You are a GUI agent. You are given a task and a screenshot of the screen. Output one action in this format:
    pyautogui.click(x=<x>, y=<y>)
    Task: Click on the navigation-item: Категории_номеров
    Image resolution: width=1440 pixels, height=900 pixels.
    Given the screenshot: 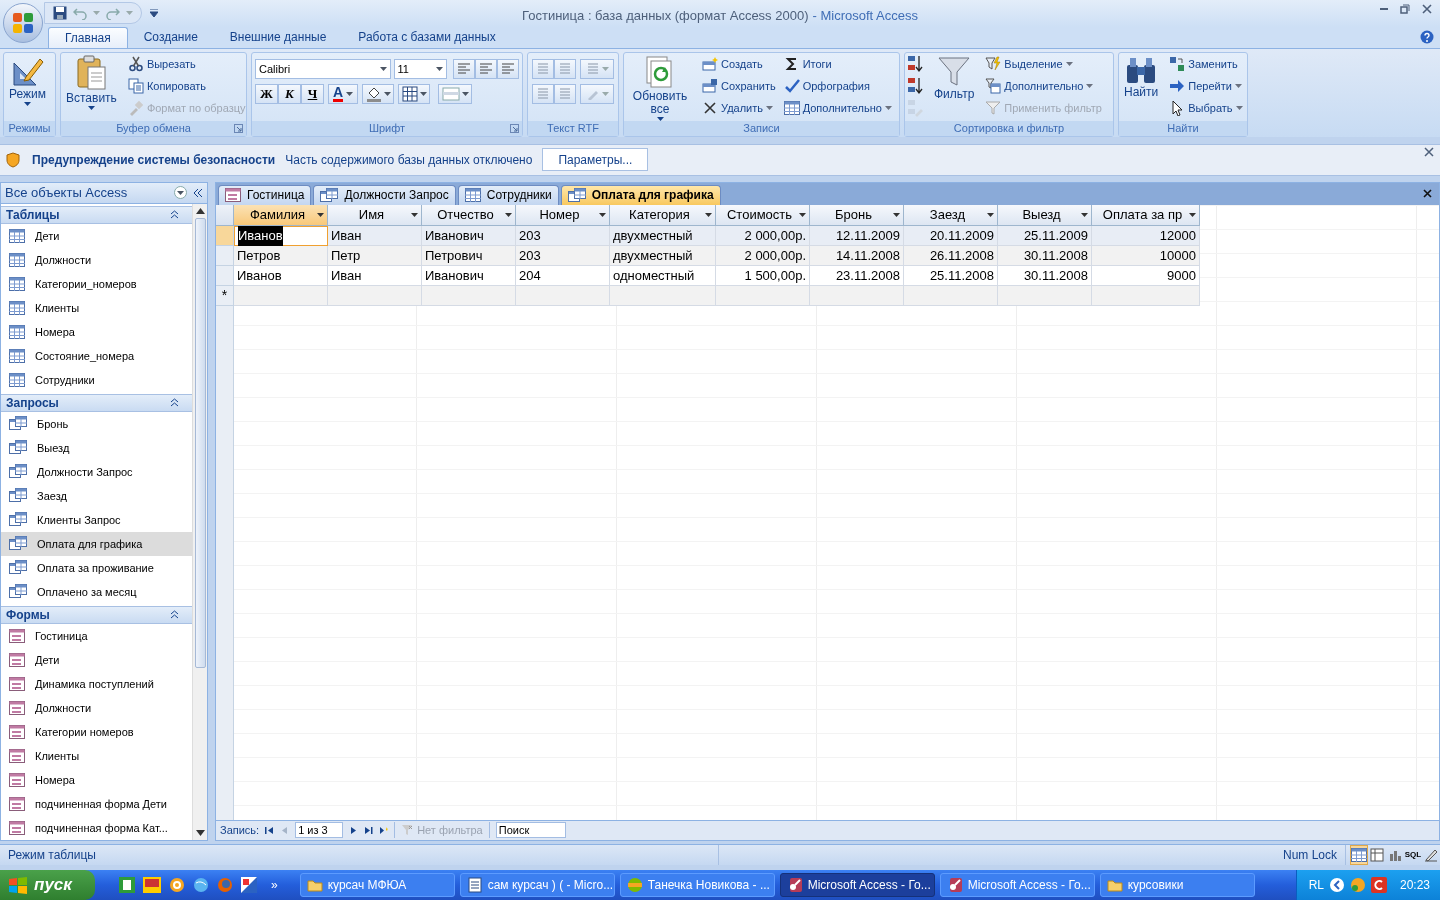 What is the action you would take?
    pyautogui.click(x=96, y=283)
    